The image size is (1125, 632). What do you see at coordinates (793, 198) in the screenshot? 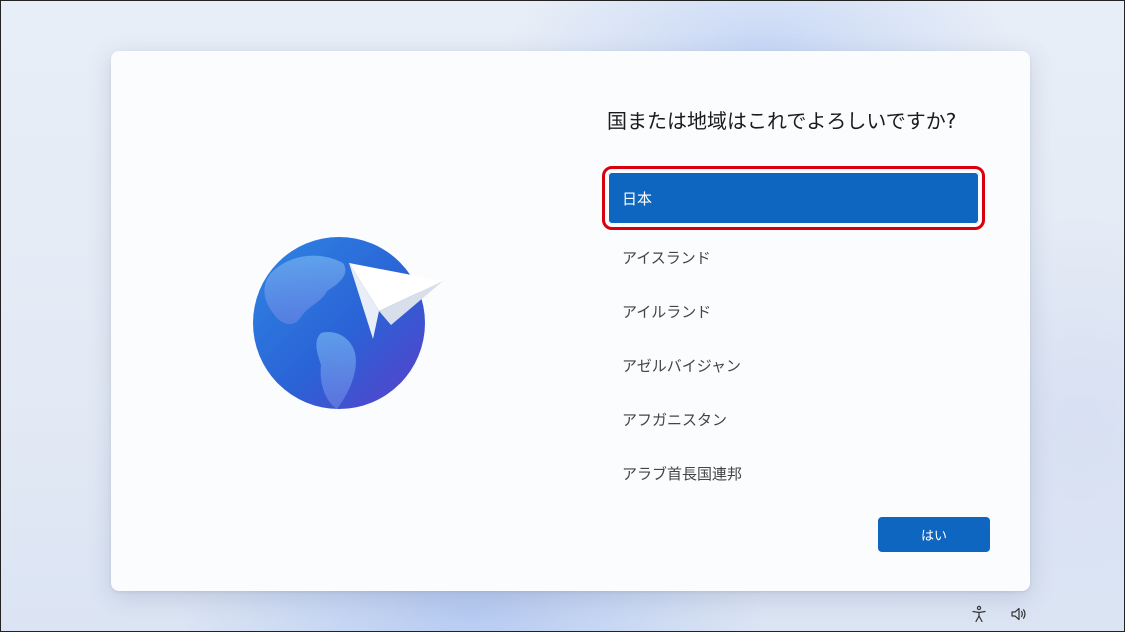
I see `country-item-japan: 日本` at bounding box center [793, 198].